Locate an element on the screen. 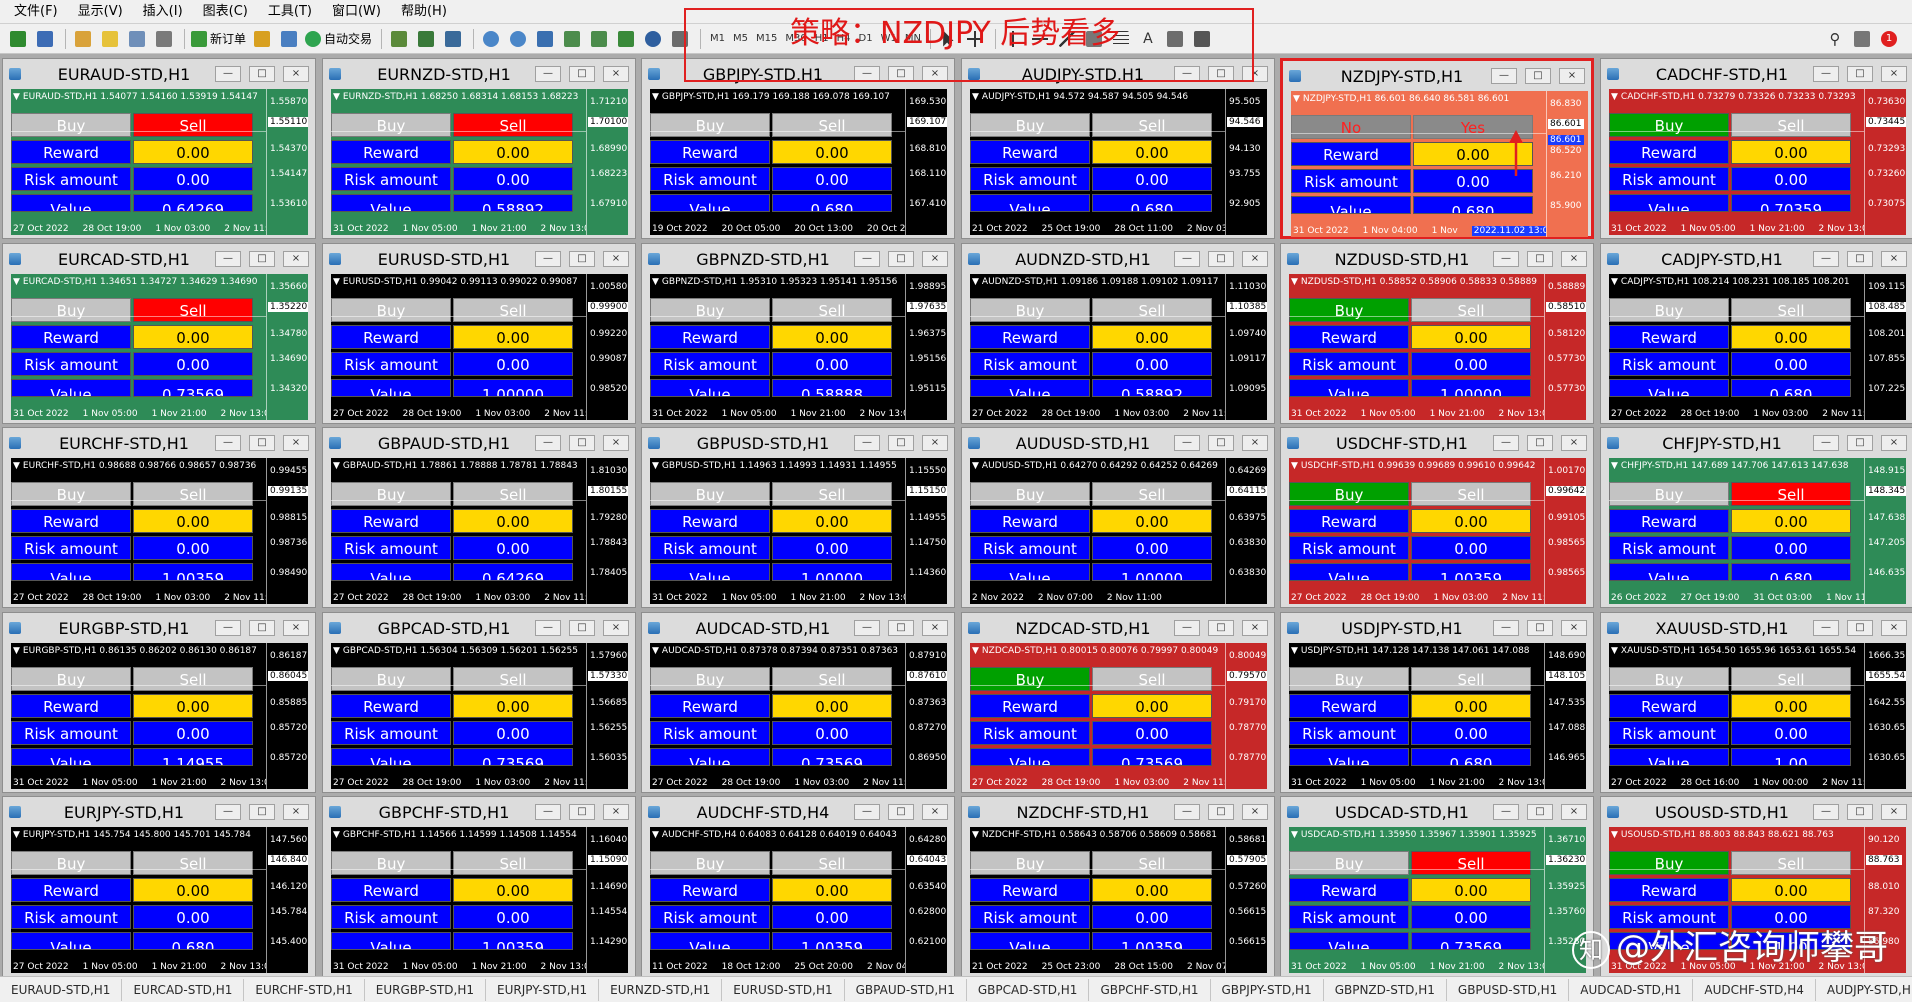 The image size is (1912, 1002). value-field: 0.64269 is located at coordinates (513, 572).